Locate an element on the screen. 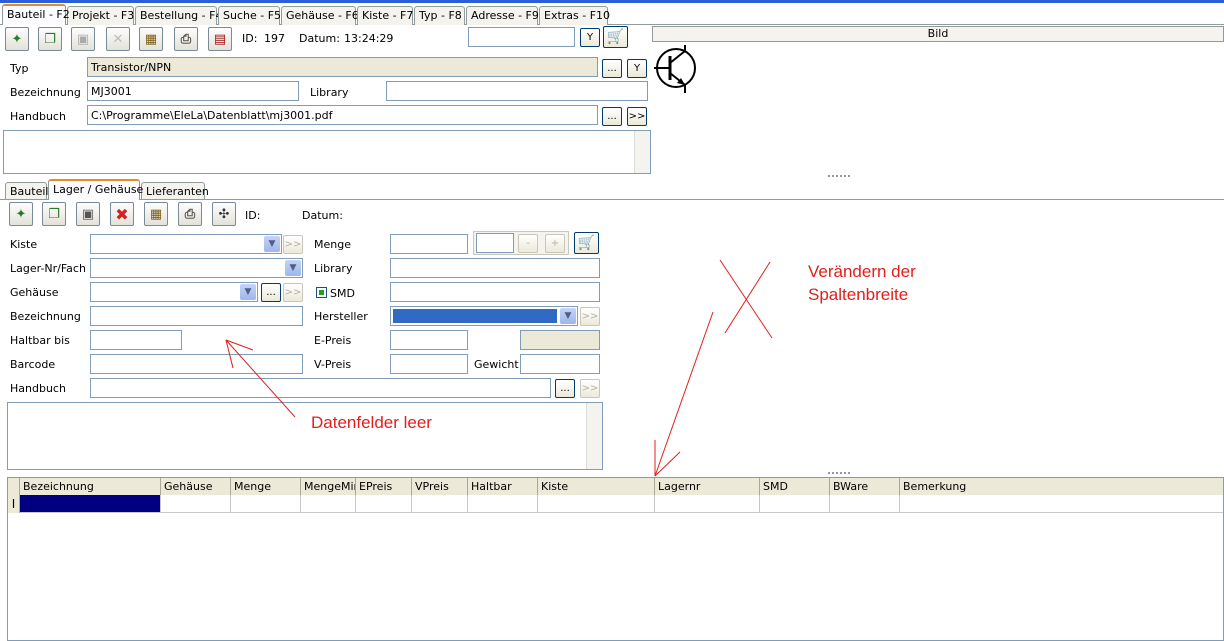  annotation-box: Verändern der Spaltenbreite is located at coordinates (891, 313).